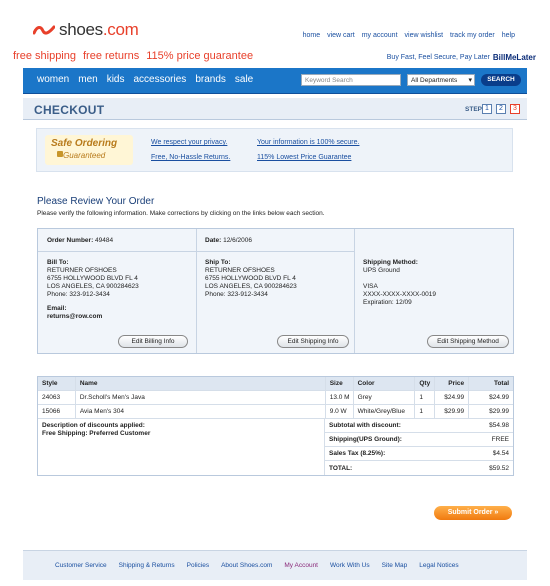  I want to click on shipping-method-value: UPS Ground, so click(381, 270).